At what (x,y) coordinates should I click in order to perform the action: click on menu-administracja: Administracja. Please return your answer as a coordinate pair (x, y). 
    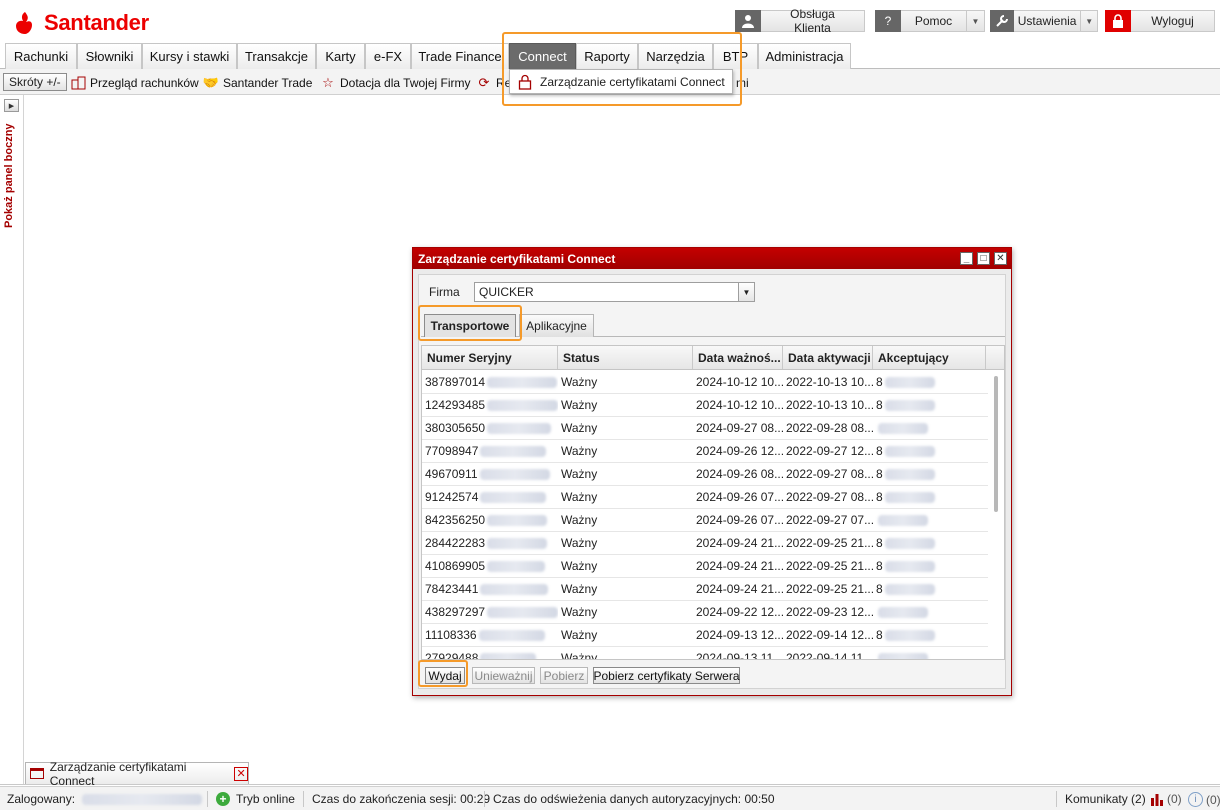
    Looking at the image, I should click on (804, 56).